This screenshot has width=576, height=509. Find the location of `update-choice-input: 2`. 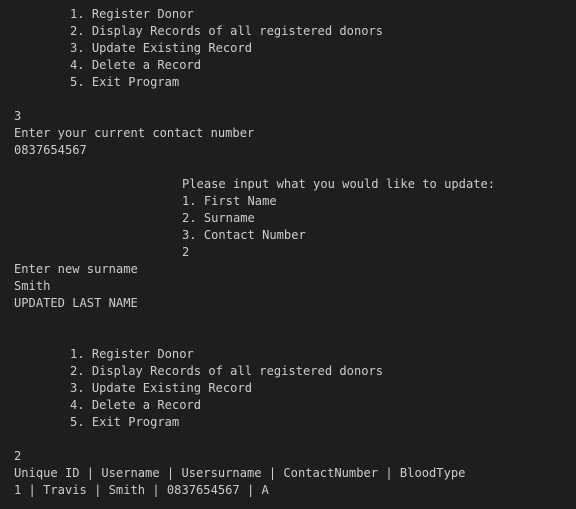

update-choice-input: 2 is located at coordinates (186, 252).